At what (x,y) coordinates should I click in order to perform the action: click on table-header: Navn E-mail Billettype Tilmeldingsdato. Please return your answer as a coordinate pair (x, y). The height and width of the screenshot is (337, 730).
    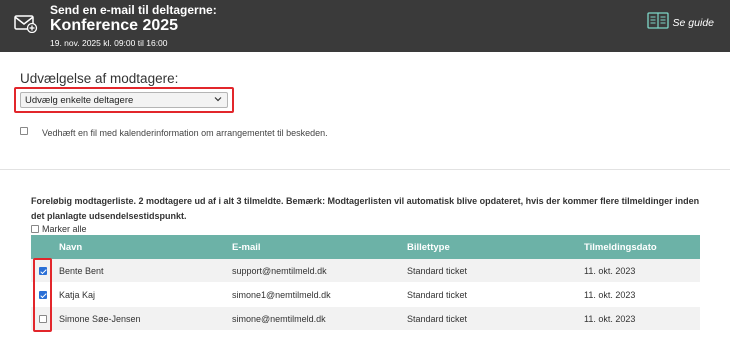
    Looking at the image, I should click on (365, 247).